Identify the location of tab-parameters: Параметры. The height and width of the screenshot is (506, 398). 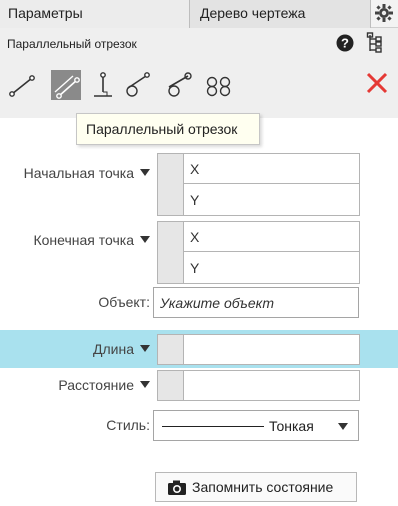
(94, 14).